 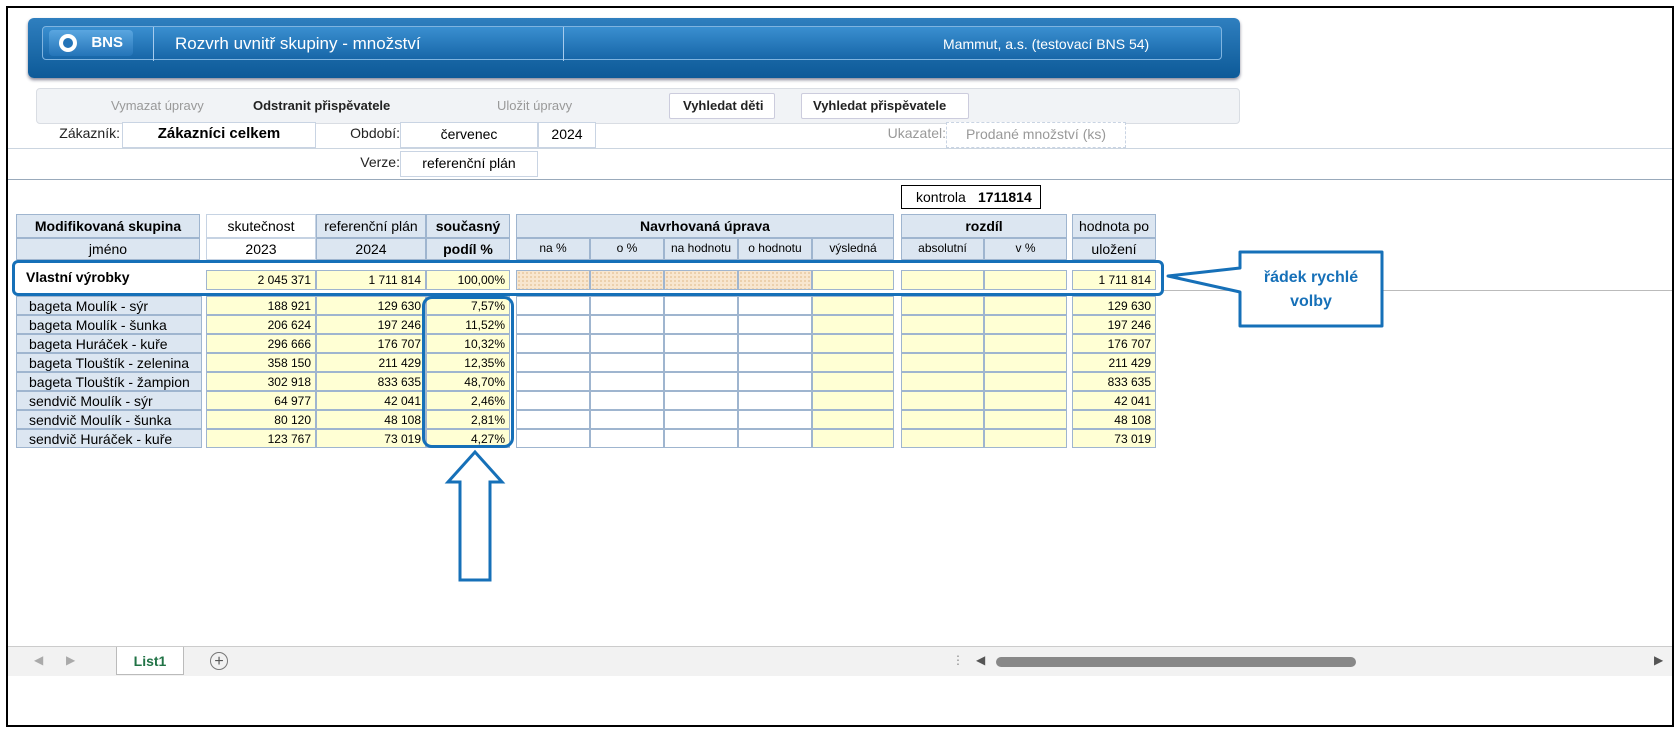 What do you see at coordinates (469, 164) in the screenshot?
I see `version-field: referenční plán` at bounding box center [469, 164].